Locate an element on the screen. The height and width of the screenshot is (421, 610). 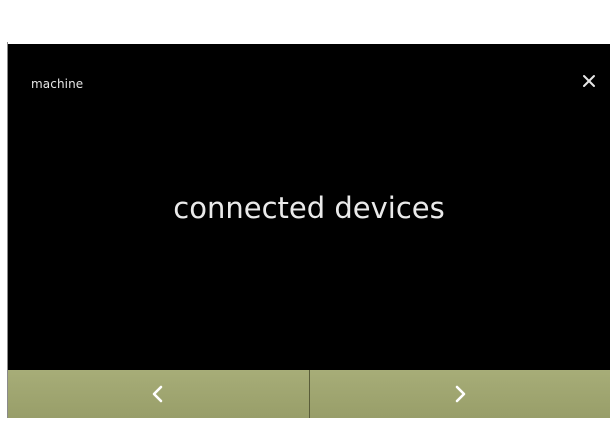
next-button is located at coordinates (459, 394).